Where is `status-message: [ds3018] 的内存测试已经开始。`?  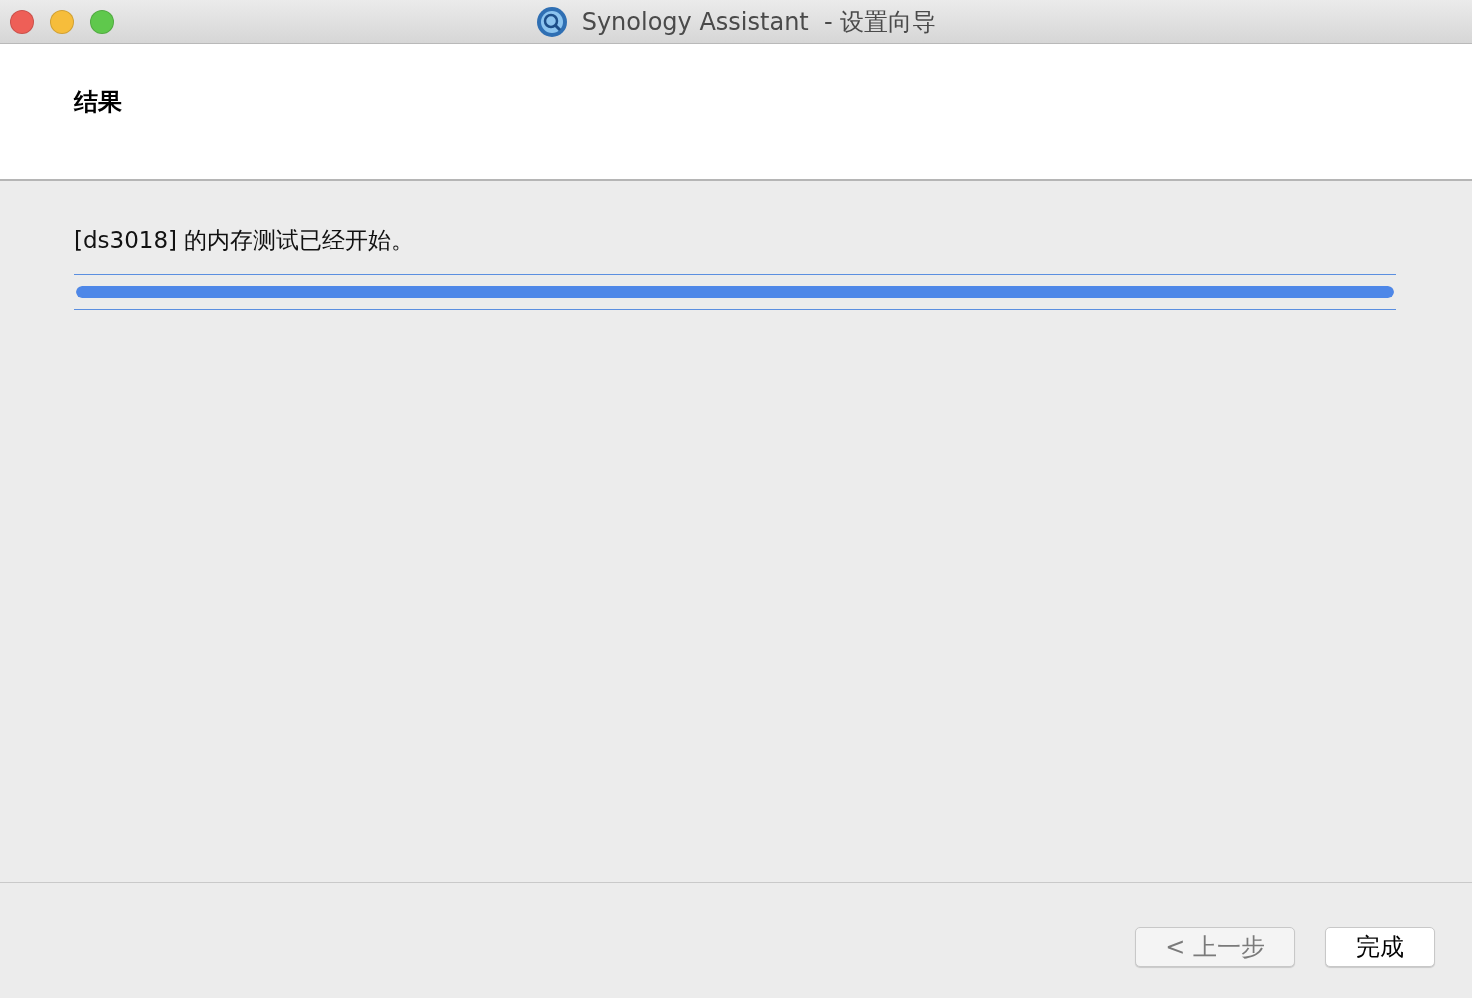 status-message: [ds3018] 的内存测试已经开始。 is located at coordinates (245, 240).